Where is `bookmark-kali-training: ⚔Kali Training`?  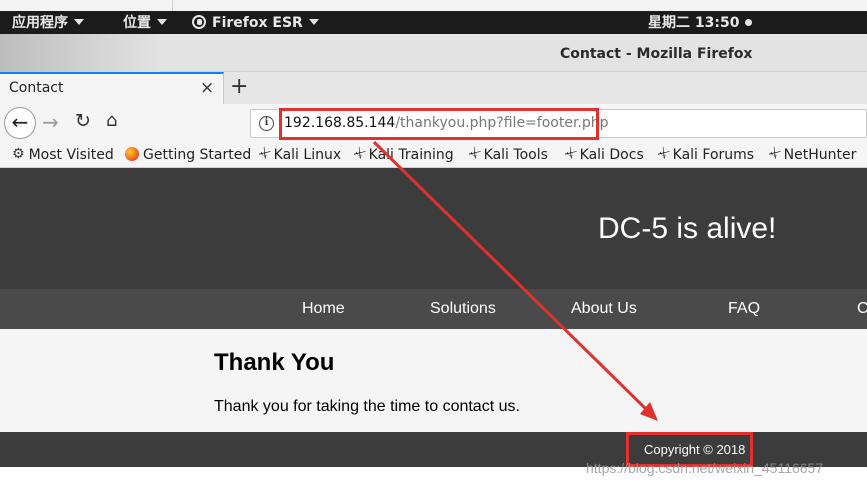 bookmark-kali-training: ⚔Kali Training is located at coordinates (402, 154).